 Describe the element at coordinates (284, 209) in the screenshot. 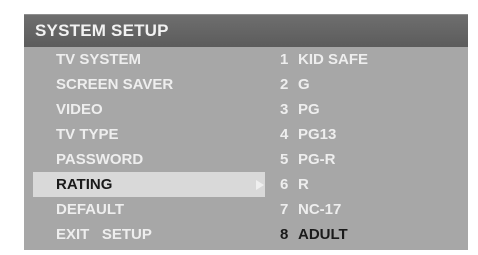

I see `option-number: 7` at that location.